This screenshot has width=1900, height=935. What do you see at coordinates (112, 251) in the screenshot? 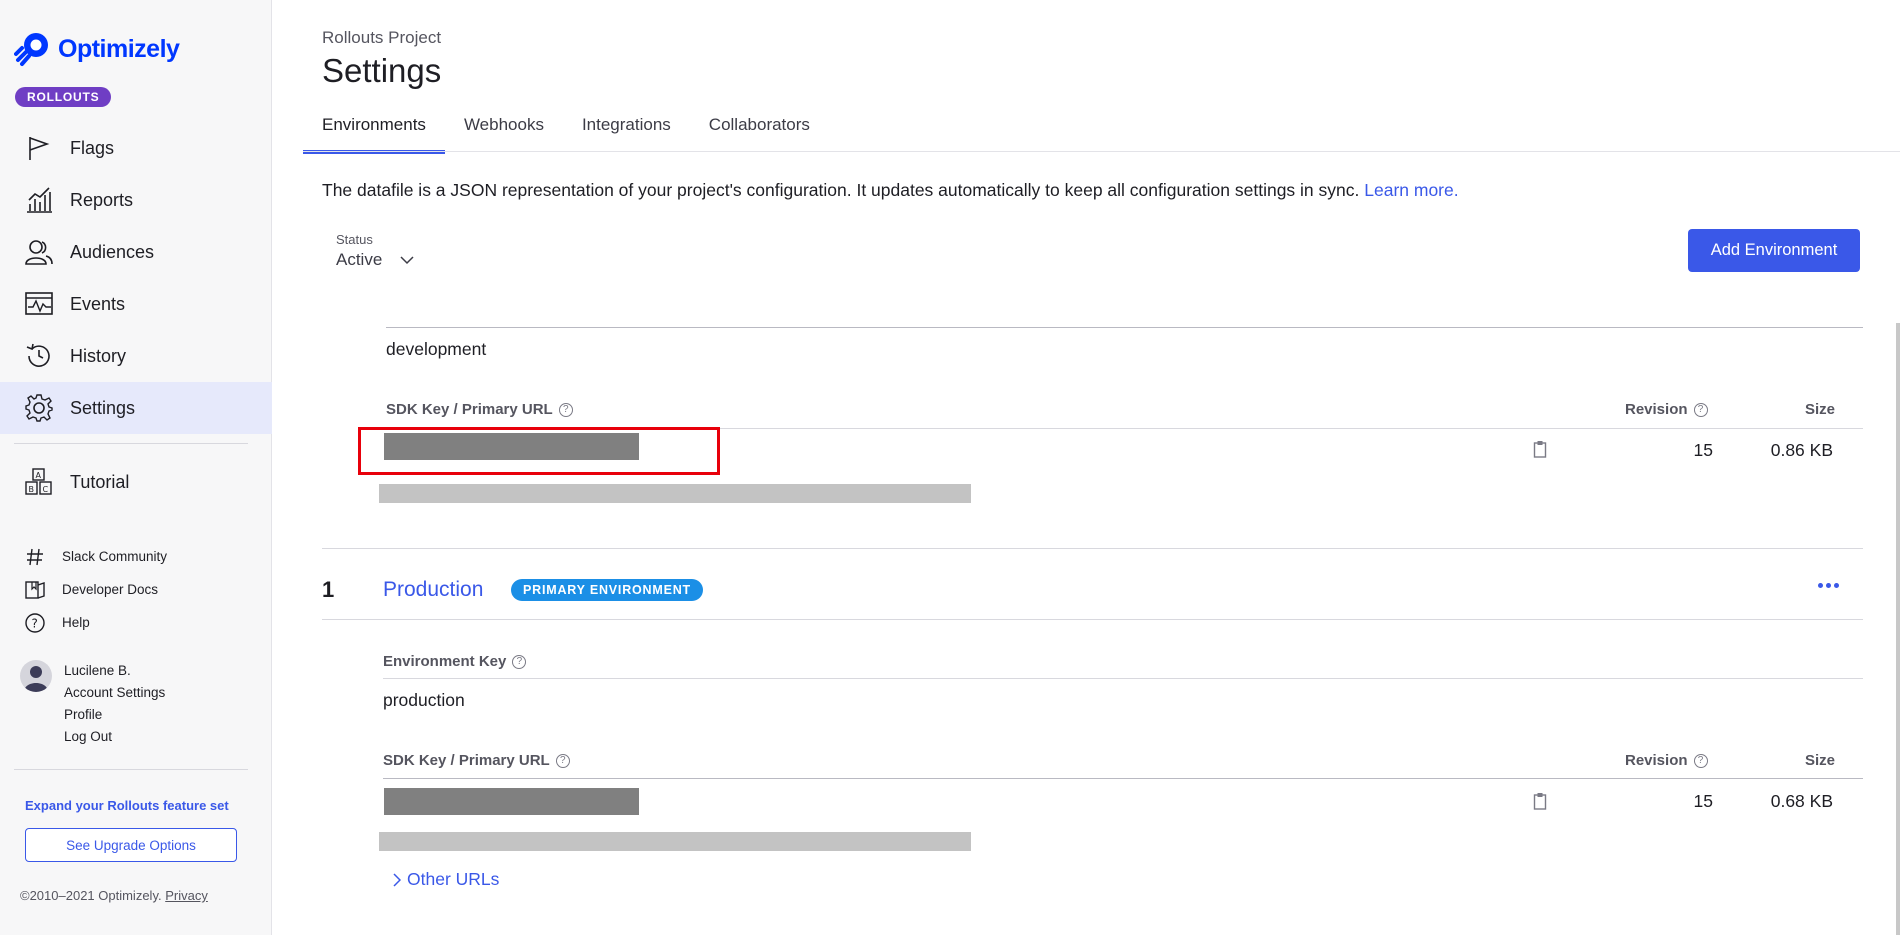
I see `nav-label: Audiences` at bounding box center [112, 251].